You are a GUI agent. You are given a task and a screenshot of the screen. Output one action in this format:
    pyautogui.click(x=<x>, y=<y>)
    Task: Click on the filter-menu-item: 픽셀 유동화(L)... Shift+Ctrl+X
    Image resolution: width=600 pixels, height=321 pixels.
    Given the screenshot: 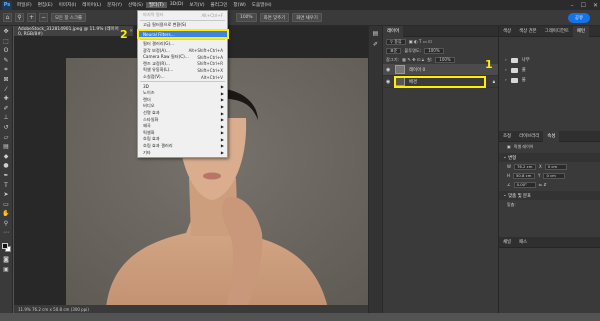 What is the action you would take?
    pyautogui.click(x=182, y=70)
    